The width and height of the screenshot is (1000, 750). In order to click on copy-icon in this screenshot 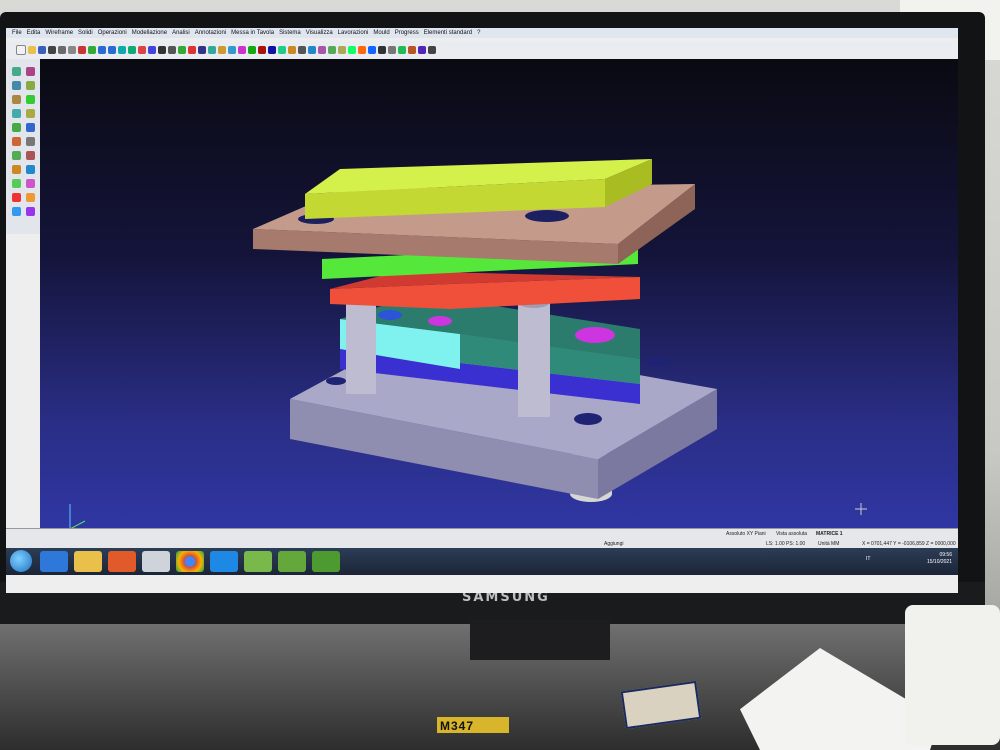, I will do `click(72, 50)`.